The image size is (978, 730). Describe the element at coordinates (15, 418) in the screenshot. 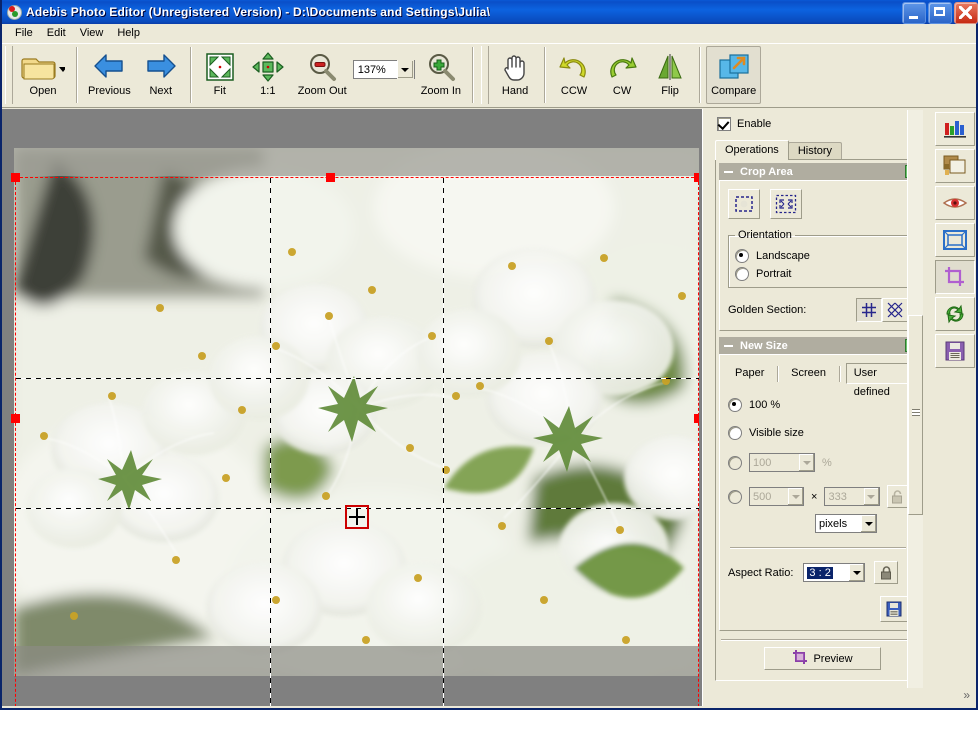

I see `crop-handle-left-mid` at that location.